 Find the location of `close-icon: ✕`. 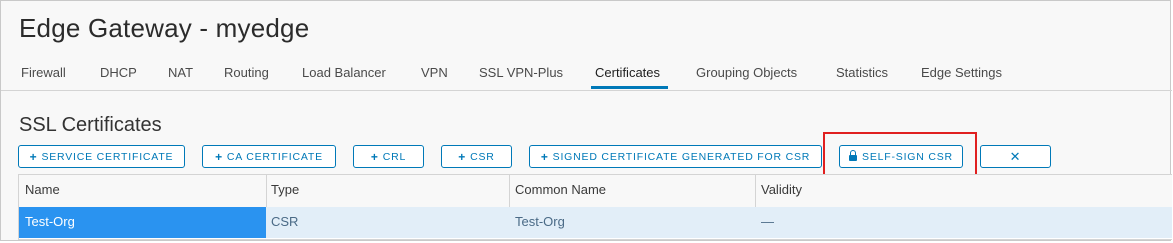

close-icon: ✕ is located at coordinates (1015, 156).